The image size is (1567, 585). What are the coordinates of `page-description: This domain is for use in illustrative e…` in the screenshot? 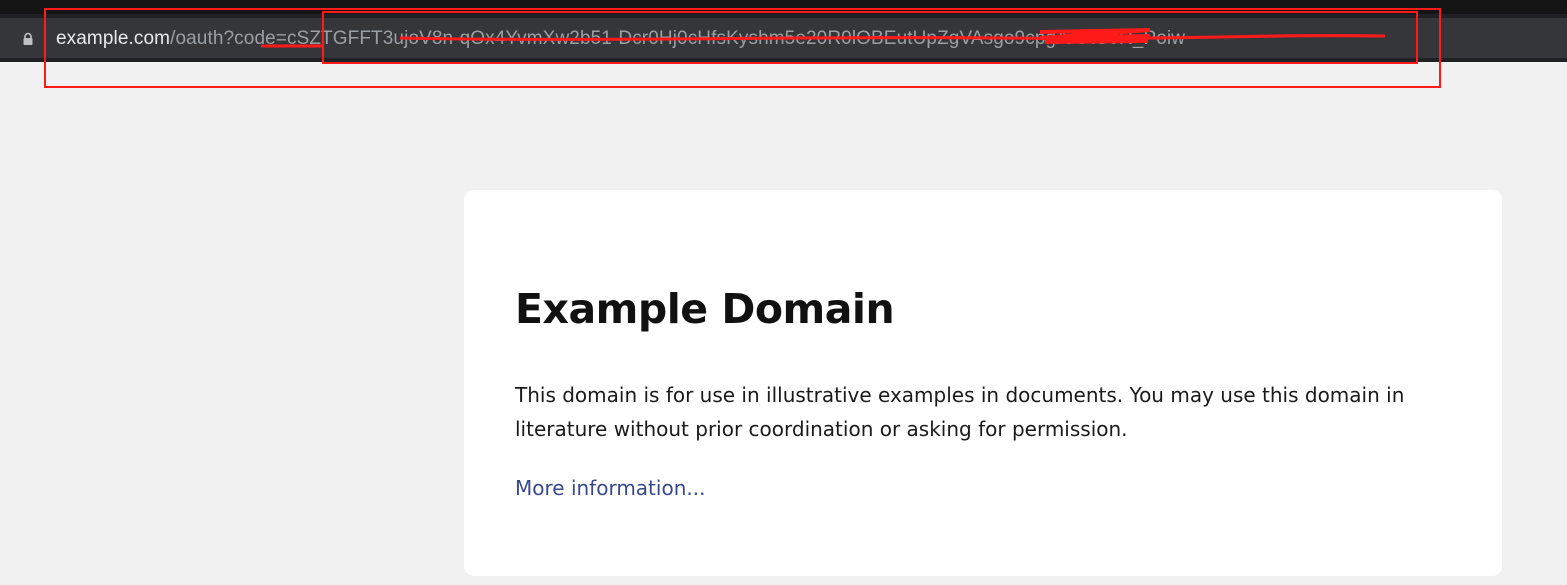 It's located at (960, 412).